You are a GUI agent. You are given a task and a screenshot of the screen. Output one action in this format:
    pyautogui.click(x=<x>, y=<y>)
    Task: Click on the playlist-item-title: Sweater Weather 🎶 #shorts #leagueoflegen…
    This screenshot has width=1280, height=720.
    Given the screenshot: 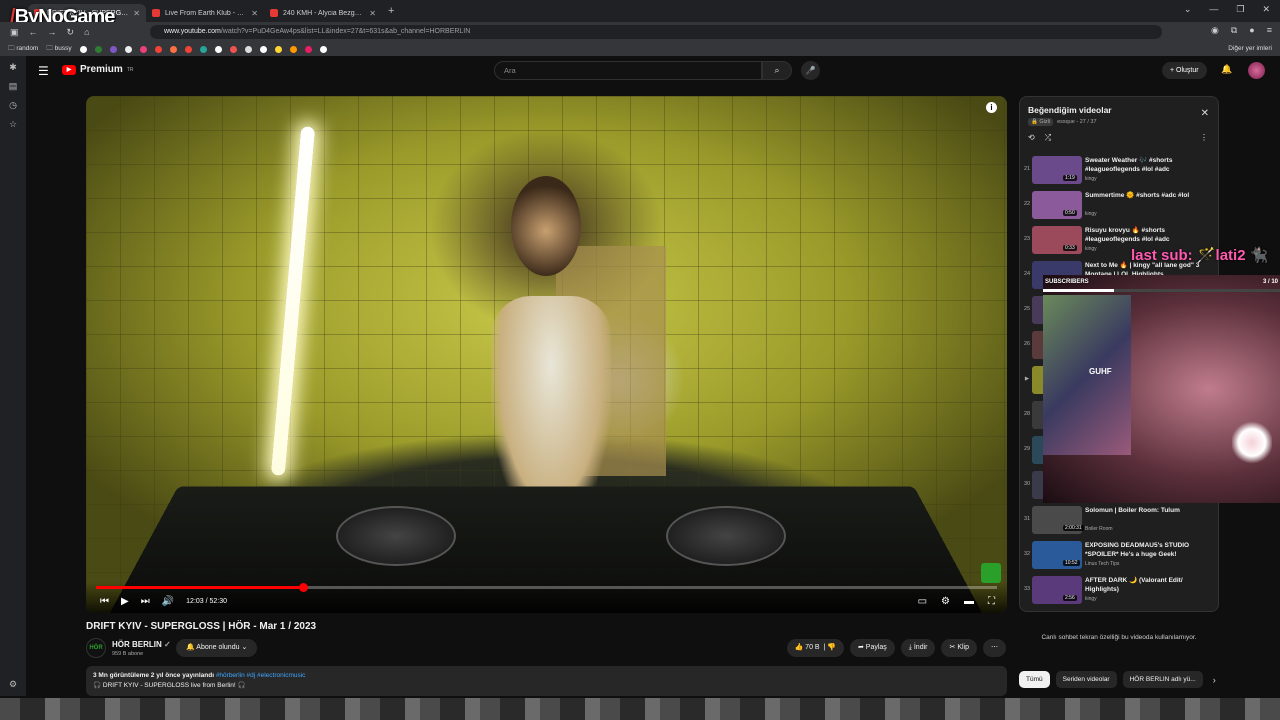 What is the action you would take?
    pyautogui.click(x=1147, y=165)
    